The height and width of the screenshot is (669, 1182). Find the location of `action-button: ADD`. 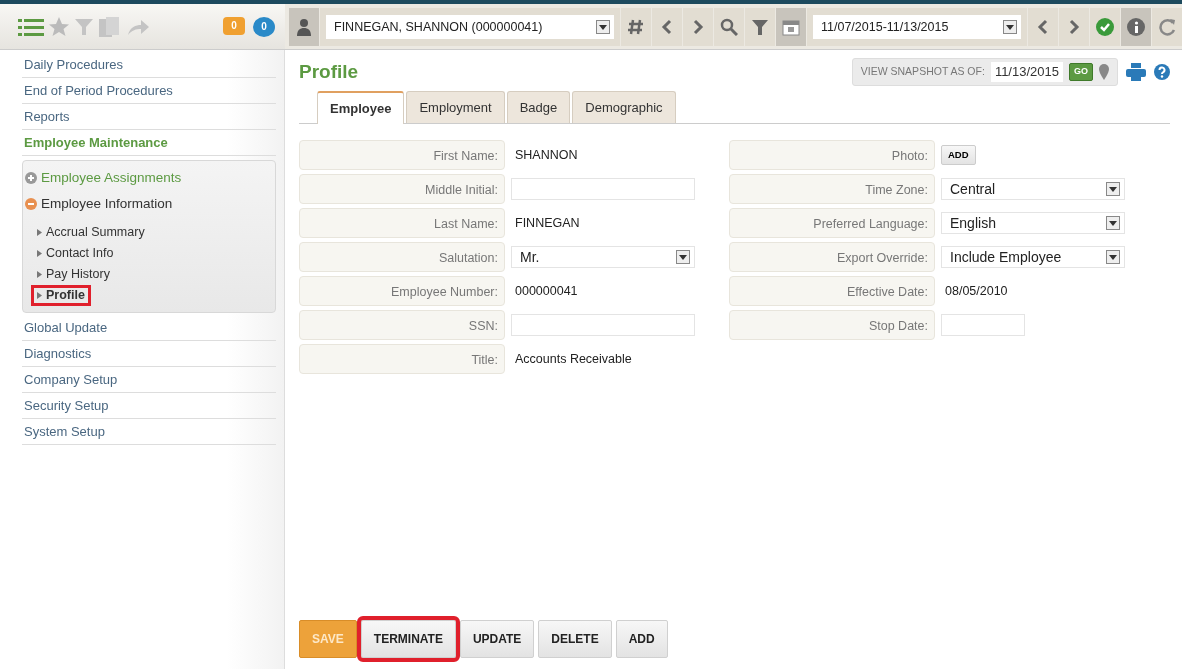

action-button: ADD is located at coordinates (641, 639).